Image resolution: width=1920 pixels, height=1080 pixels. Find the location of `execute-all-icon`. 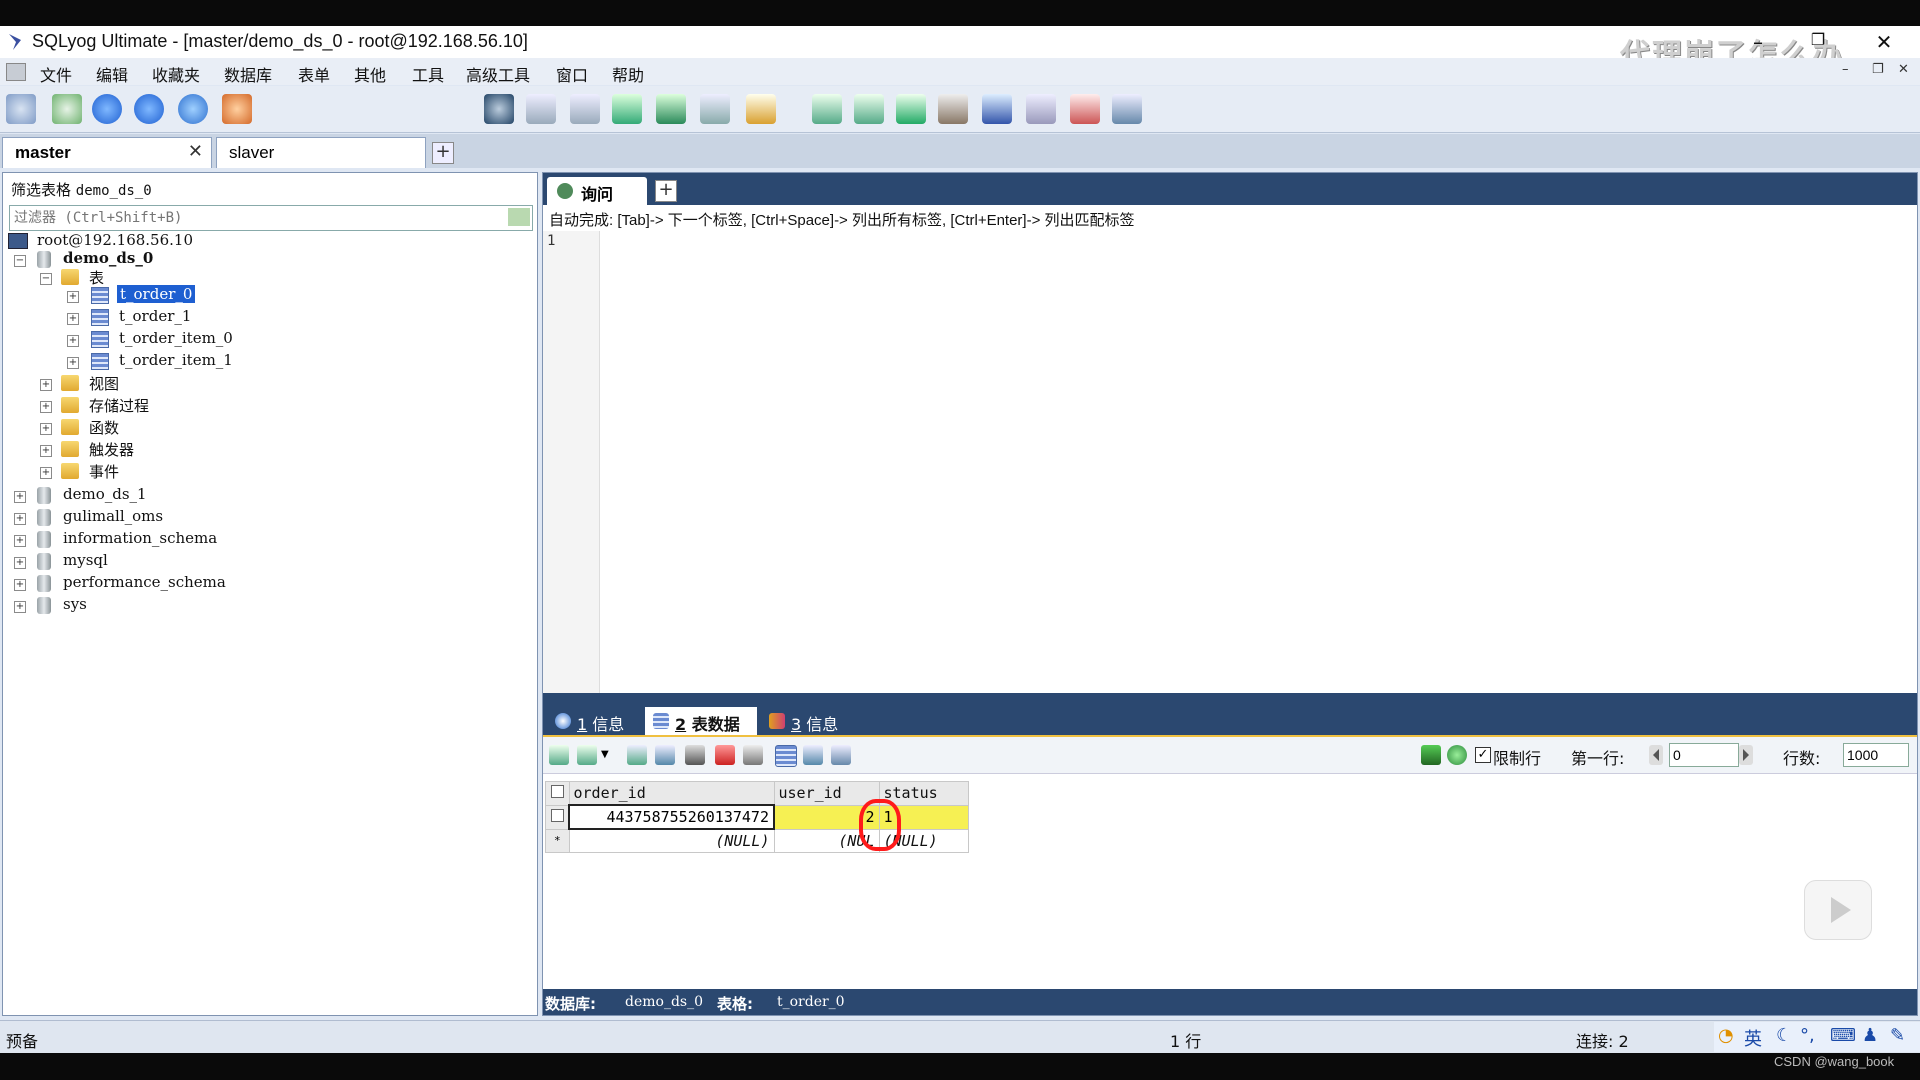

execute-all-icon is located at coordinates (149, 109).